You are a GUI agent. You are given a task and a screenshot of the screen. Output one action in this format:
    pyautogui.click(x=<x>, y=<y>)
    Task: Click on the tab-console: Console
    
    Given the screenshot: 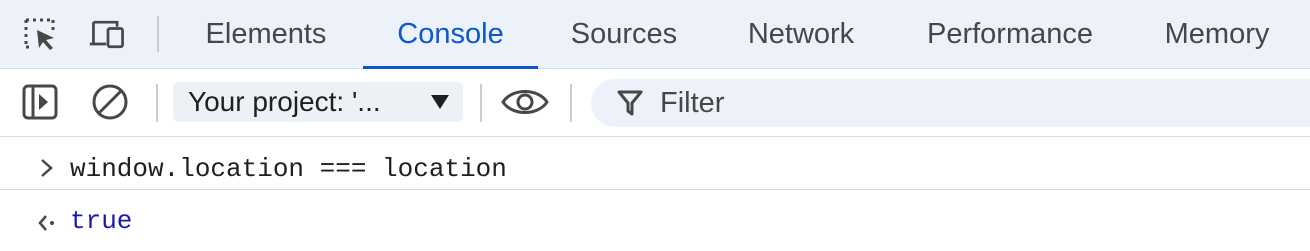 What is the action you would take?
    pyautogui.click(x=450, y=34)
    